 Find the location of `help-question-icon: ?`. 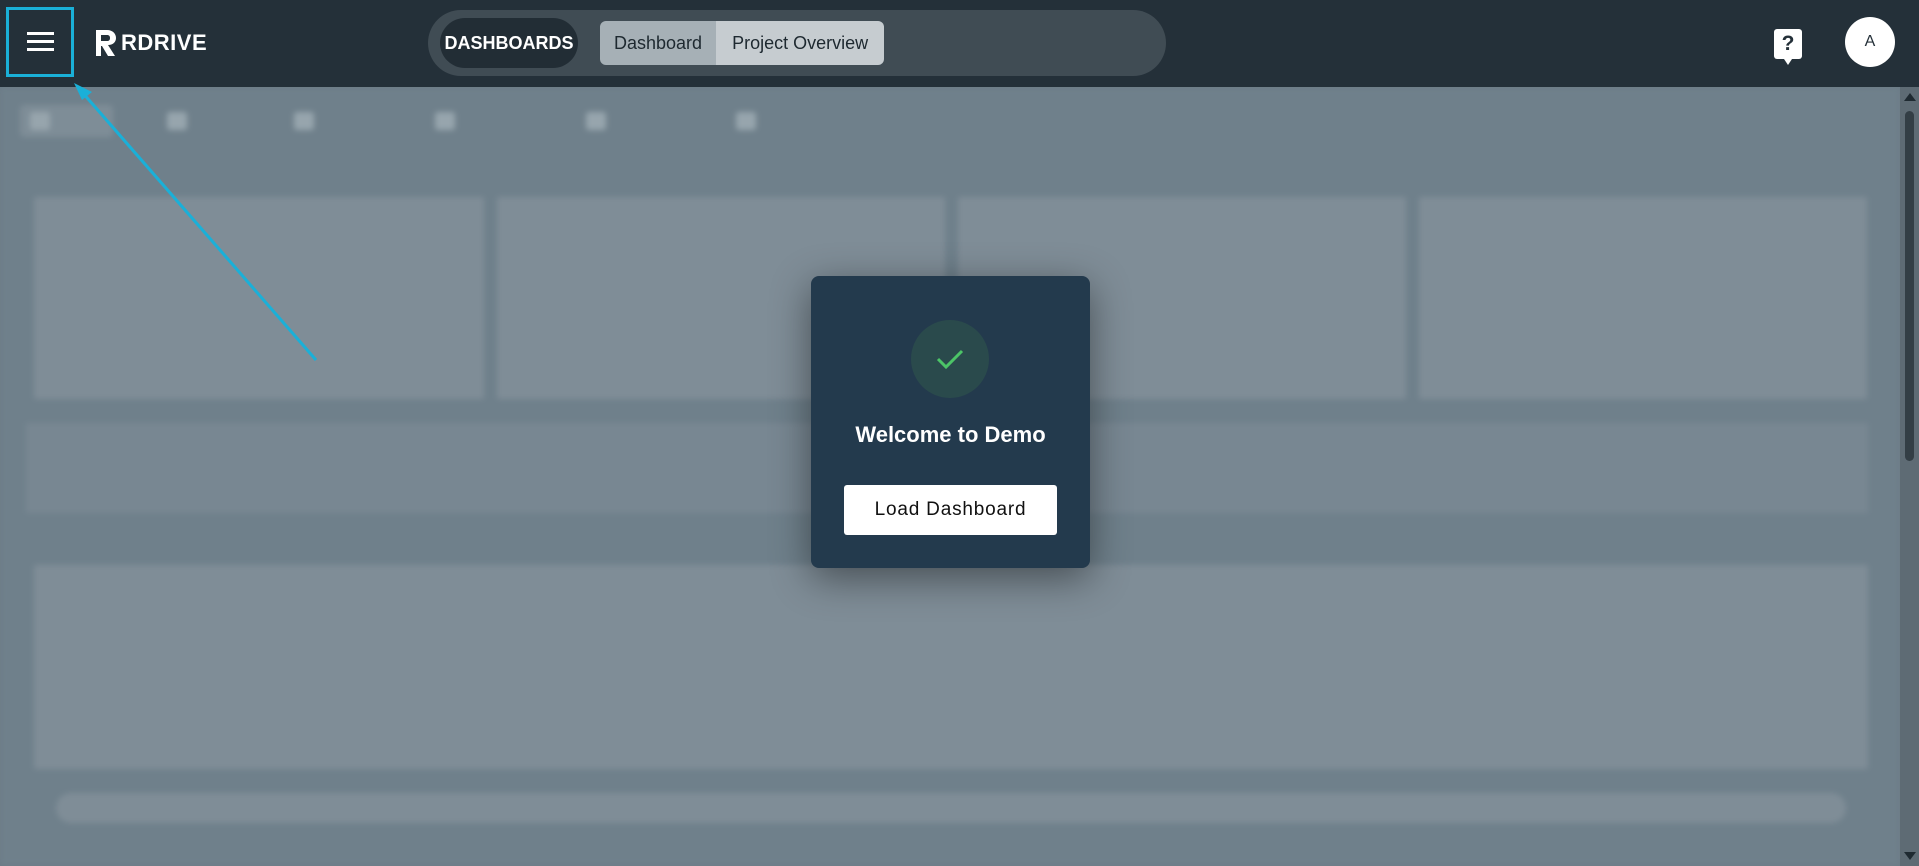

help-question-icon: ? is located at coordinates (1788, 47).